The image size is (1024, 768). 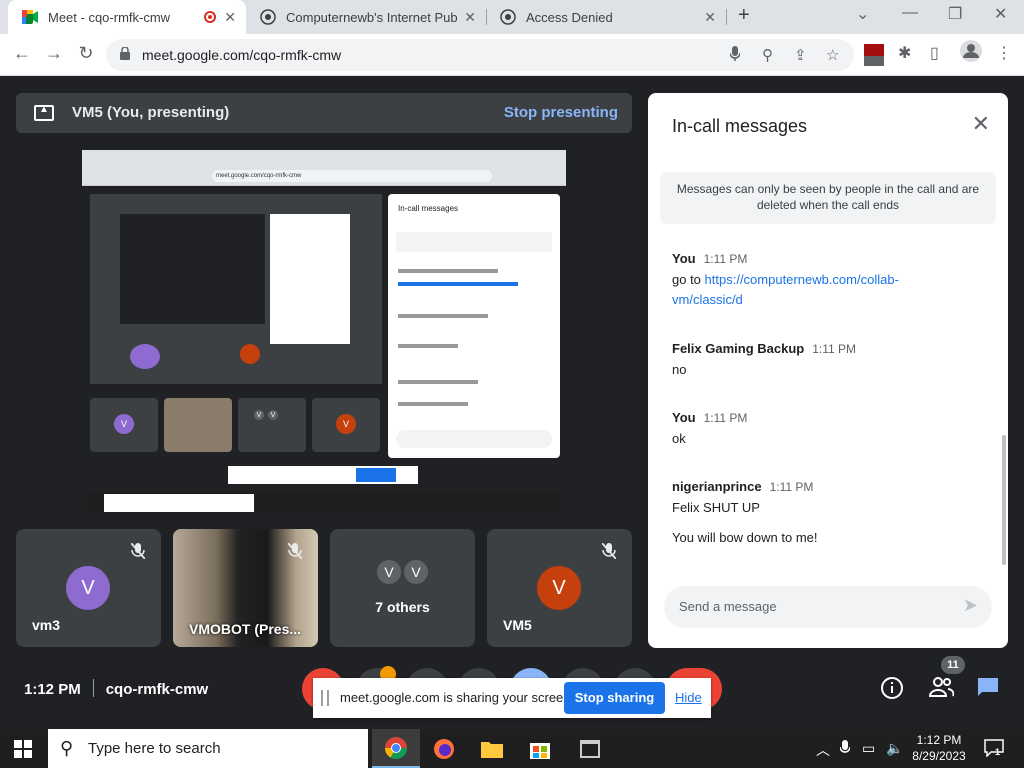 I want to click on people-icon, so click(x=941, y=690).